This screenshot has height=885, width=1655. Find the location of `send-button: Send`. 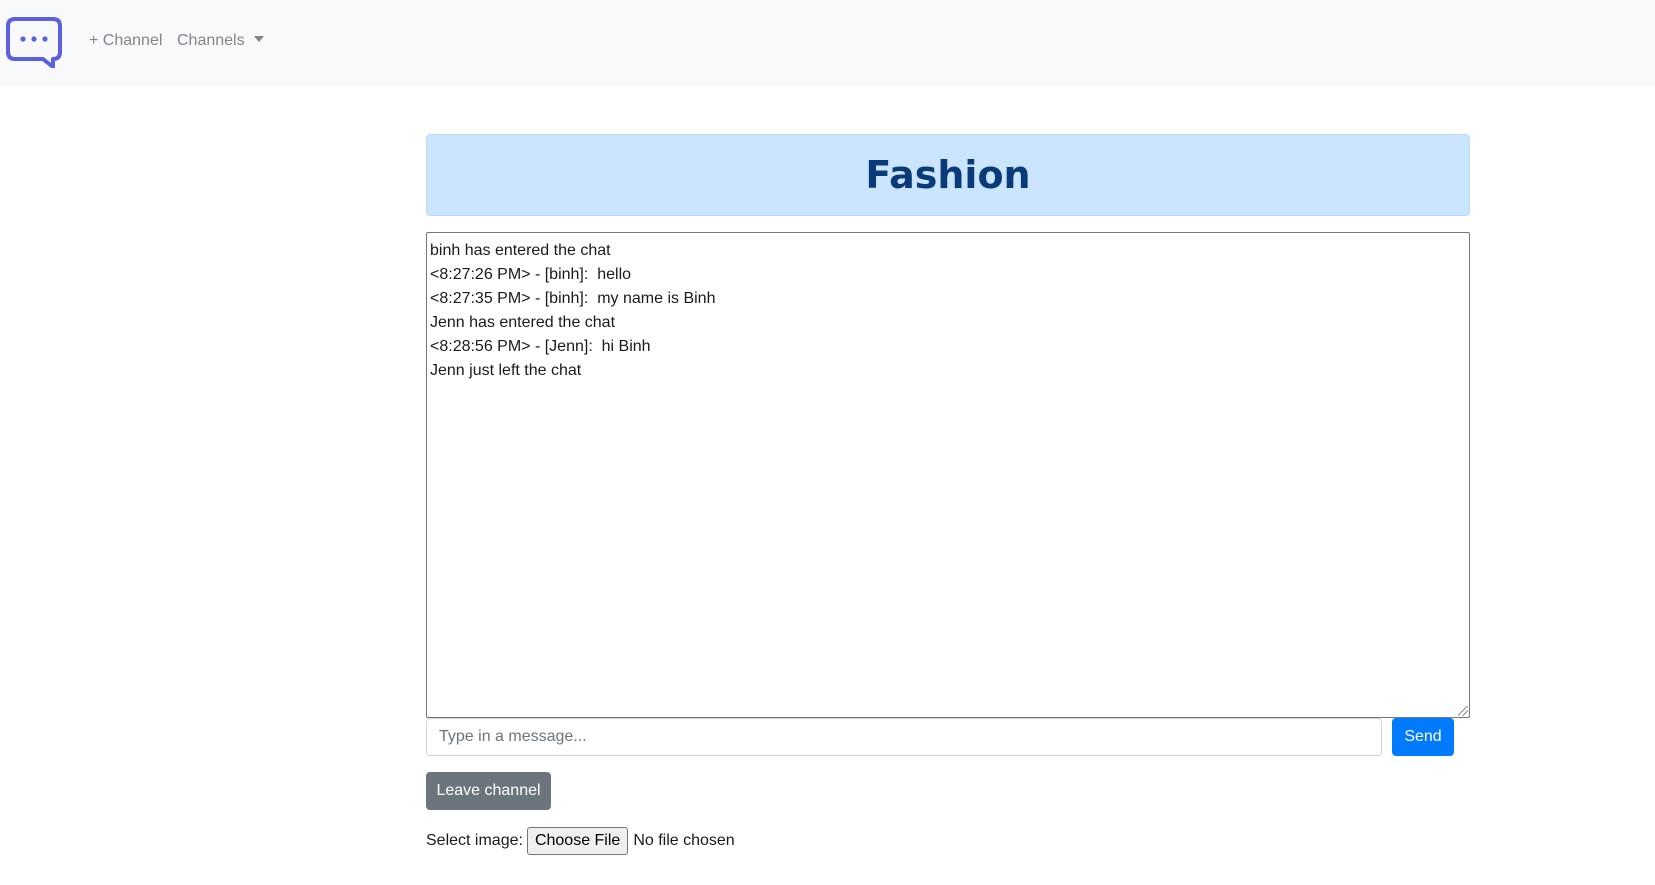

send-button: Send is located at coordinates (1423, 737).